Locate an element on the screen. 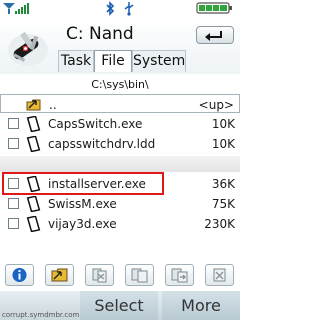  file-name: CapsSwitch.exe is located at coordinates (95, 124).